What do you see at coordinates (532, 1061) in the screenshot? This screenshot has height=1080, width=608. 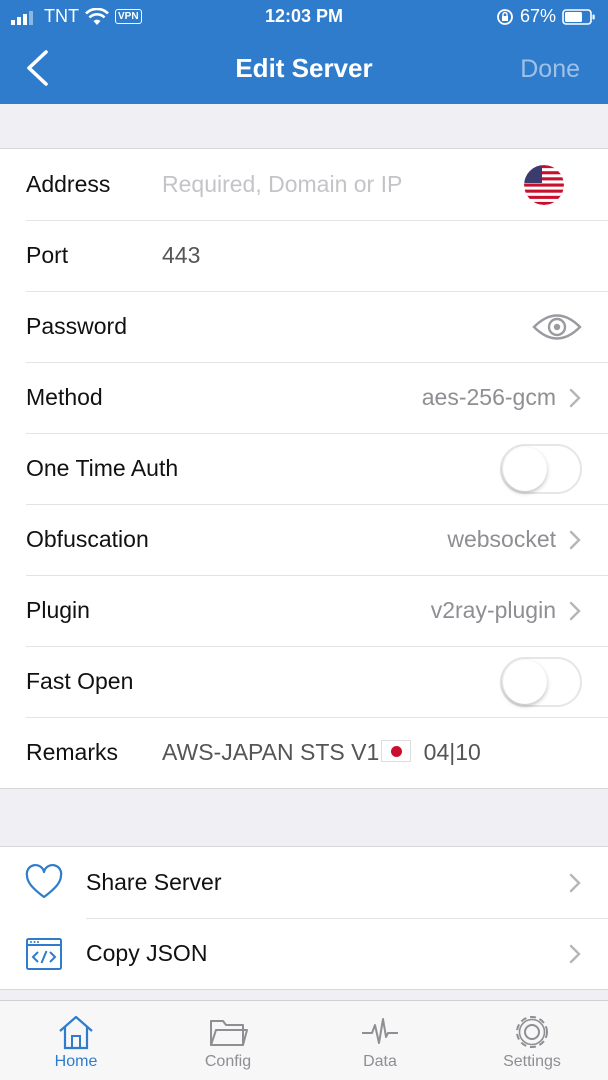 I see `tab-settings-label: Settings` at bounding box center [532, 1061].